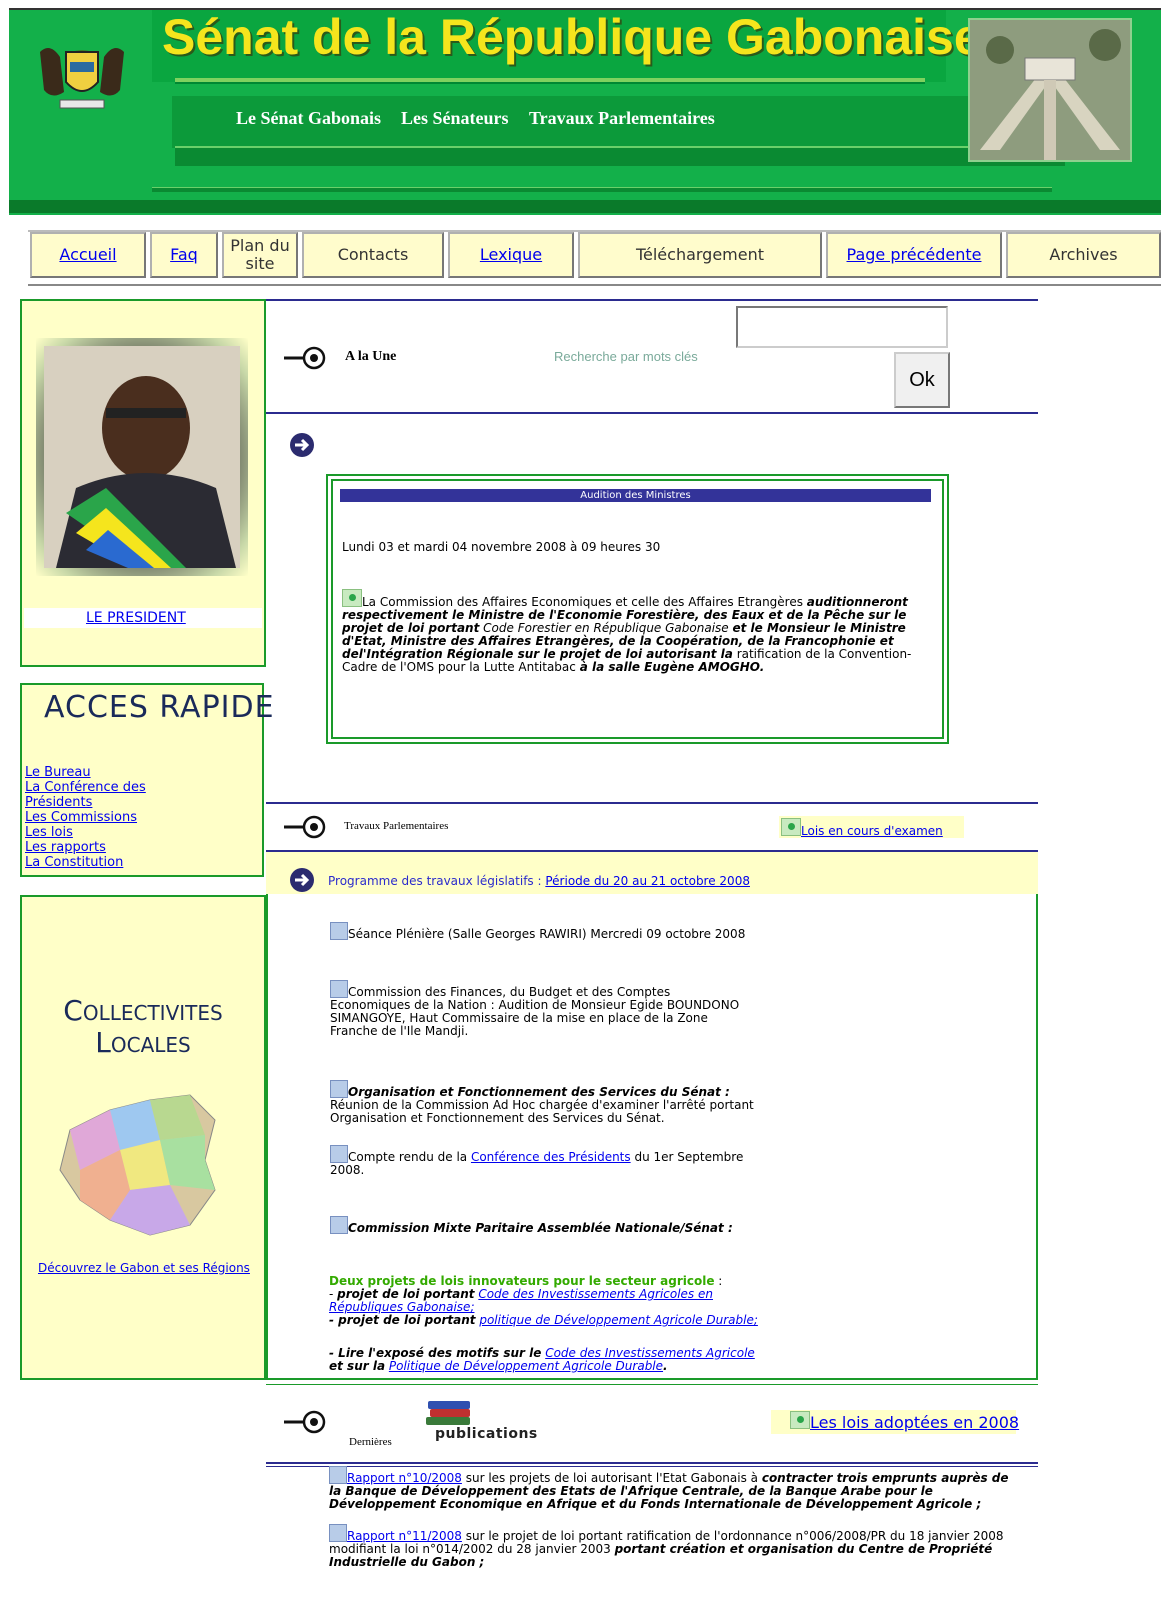 The height and width of the screenshot is (1611, 1161). I want to click on menu-page-precedente-link: Page précédente, so click(914, 255).